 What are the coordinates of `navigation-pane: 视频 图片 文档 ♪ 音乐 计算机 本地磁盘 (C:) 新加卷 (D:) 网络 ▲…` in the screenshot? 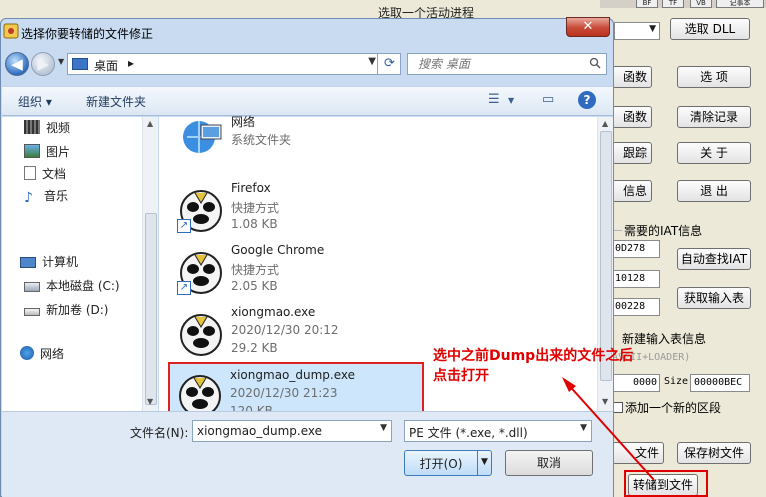 It's located at (80, 264).